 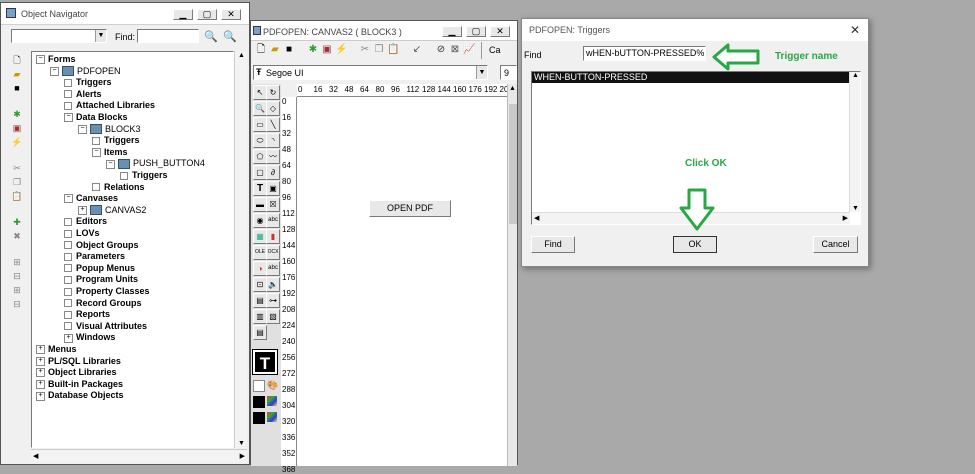 What do you see at coordinates (155, 164) in the screenshot?
I see `tree-node: − PUSH_BUTTON4` at bounding box center [155, 164].